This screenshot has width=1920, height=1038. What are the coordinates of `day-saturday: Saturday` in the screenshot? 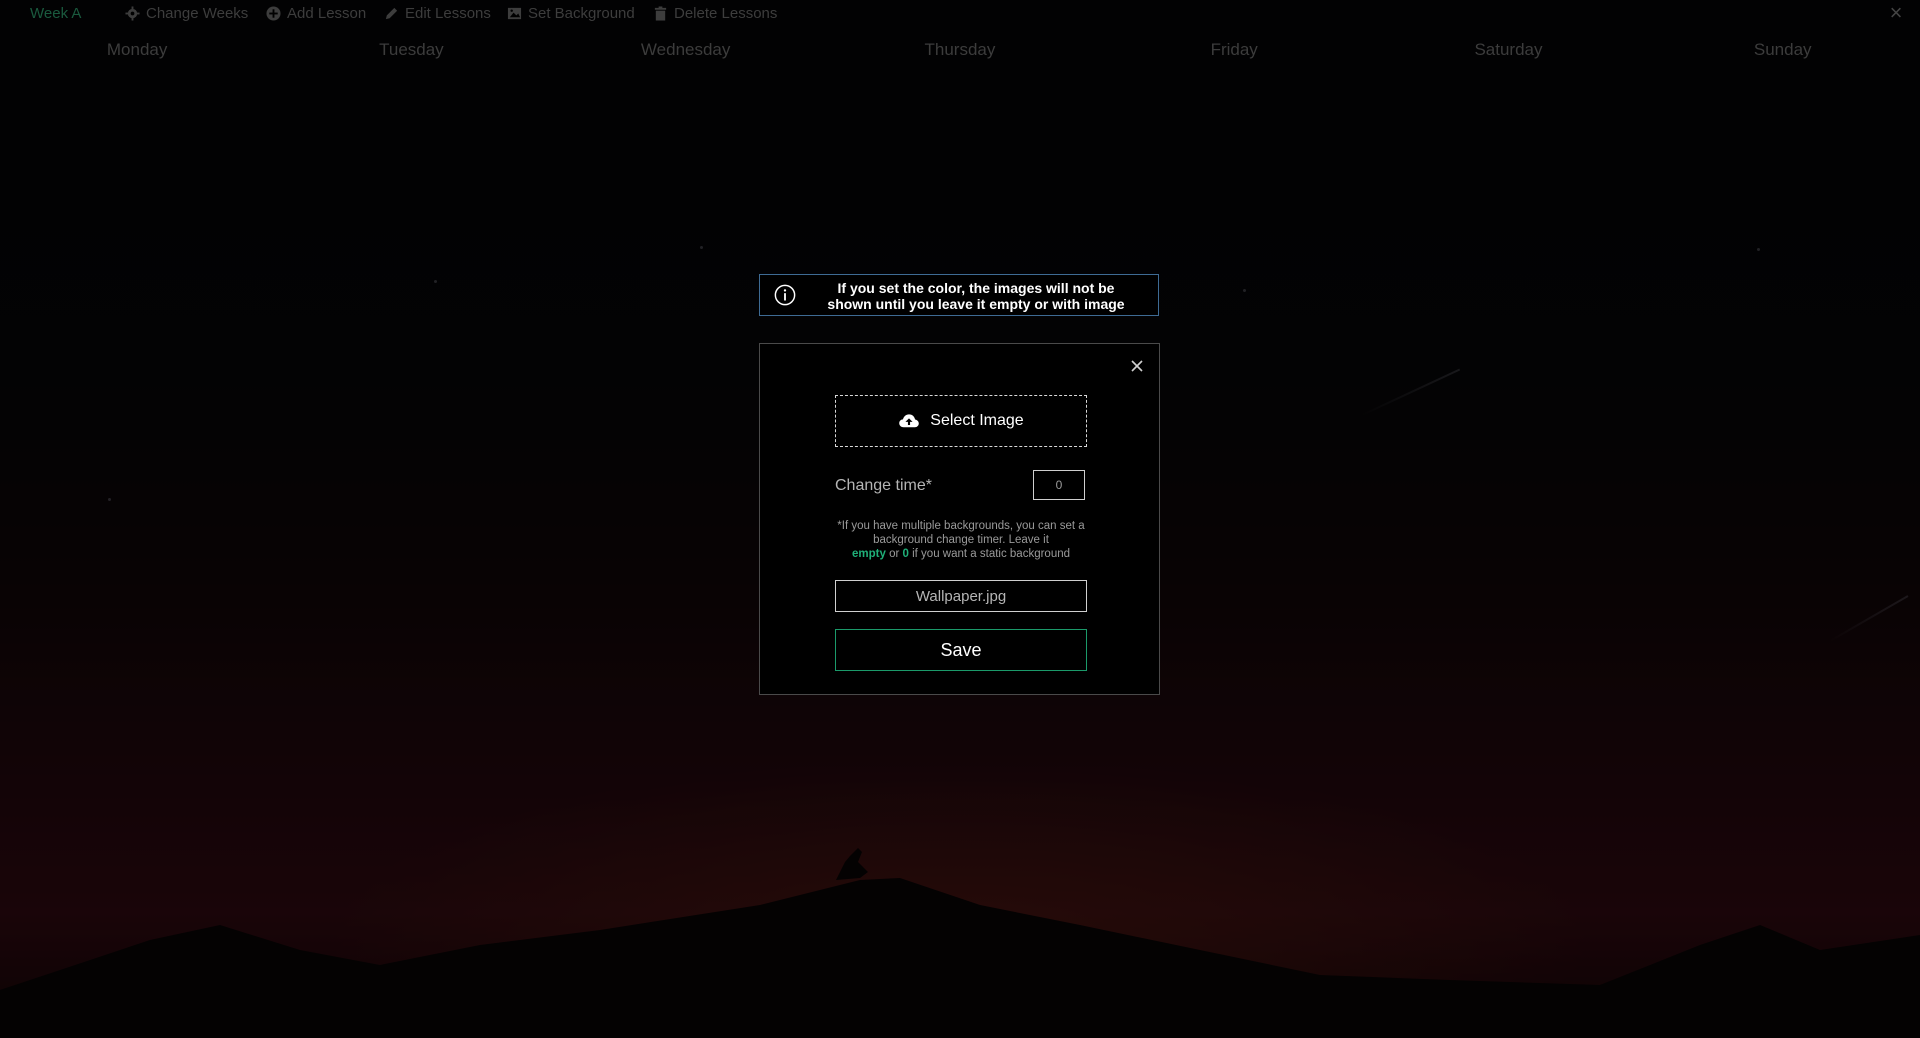 It's located at (1508, 49).